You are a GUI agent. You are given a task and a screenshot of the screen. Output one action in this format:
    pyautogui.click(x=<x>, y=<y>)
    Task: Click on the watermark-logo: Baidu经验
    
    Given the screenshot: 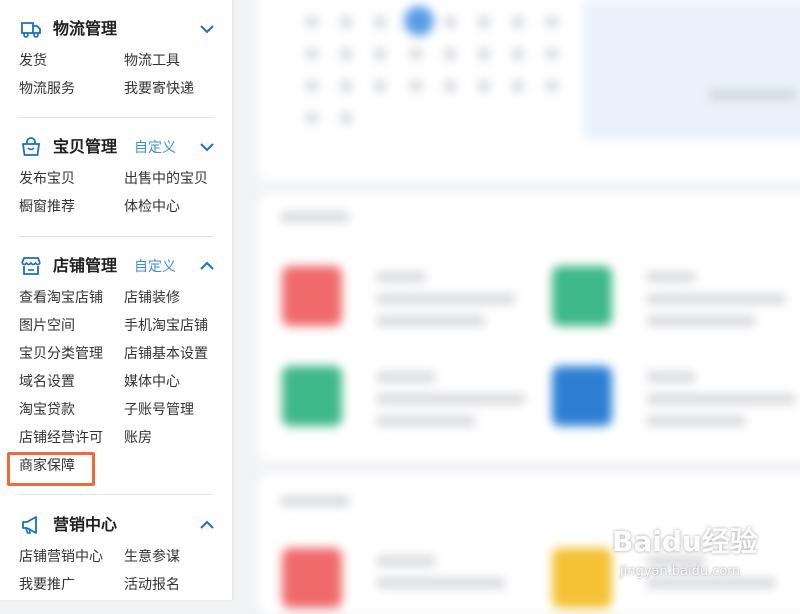 What is the action you would take?
    pyautogui.click(x=685, y=541)
    